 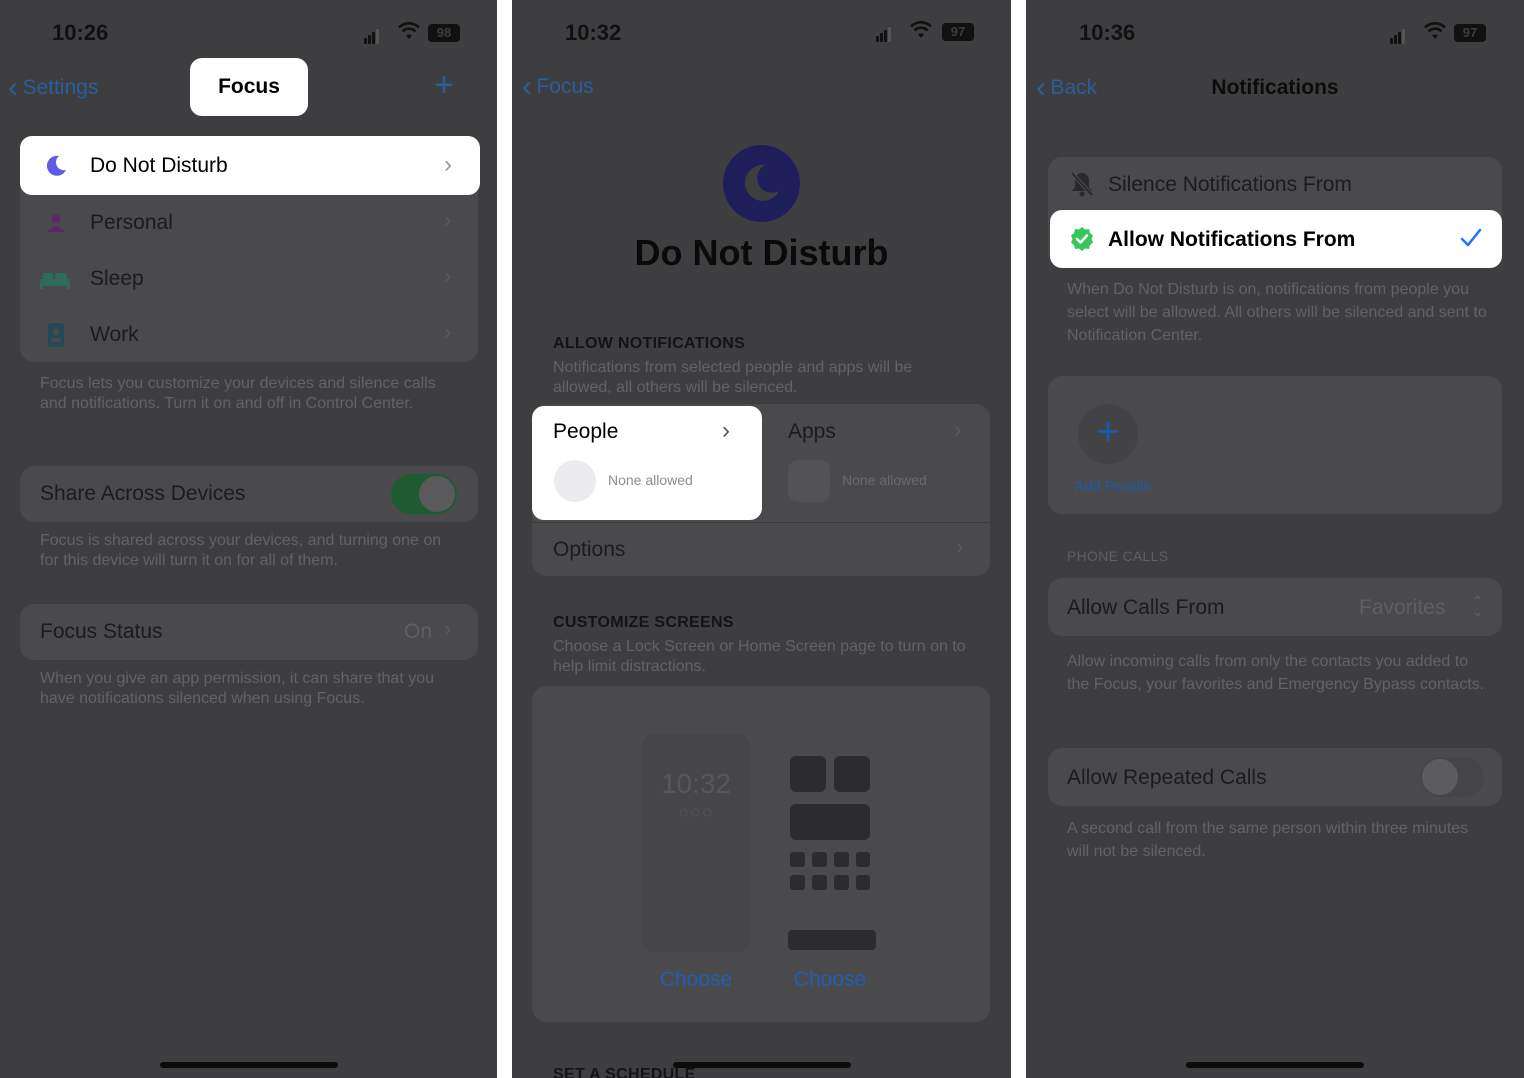 What do you see at coordinates (586, 431) in the screenshot?
I see `people-label: People` at bounding box center [586, 431].